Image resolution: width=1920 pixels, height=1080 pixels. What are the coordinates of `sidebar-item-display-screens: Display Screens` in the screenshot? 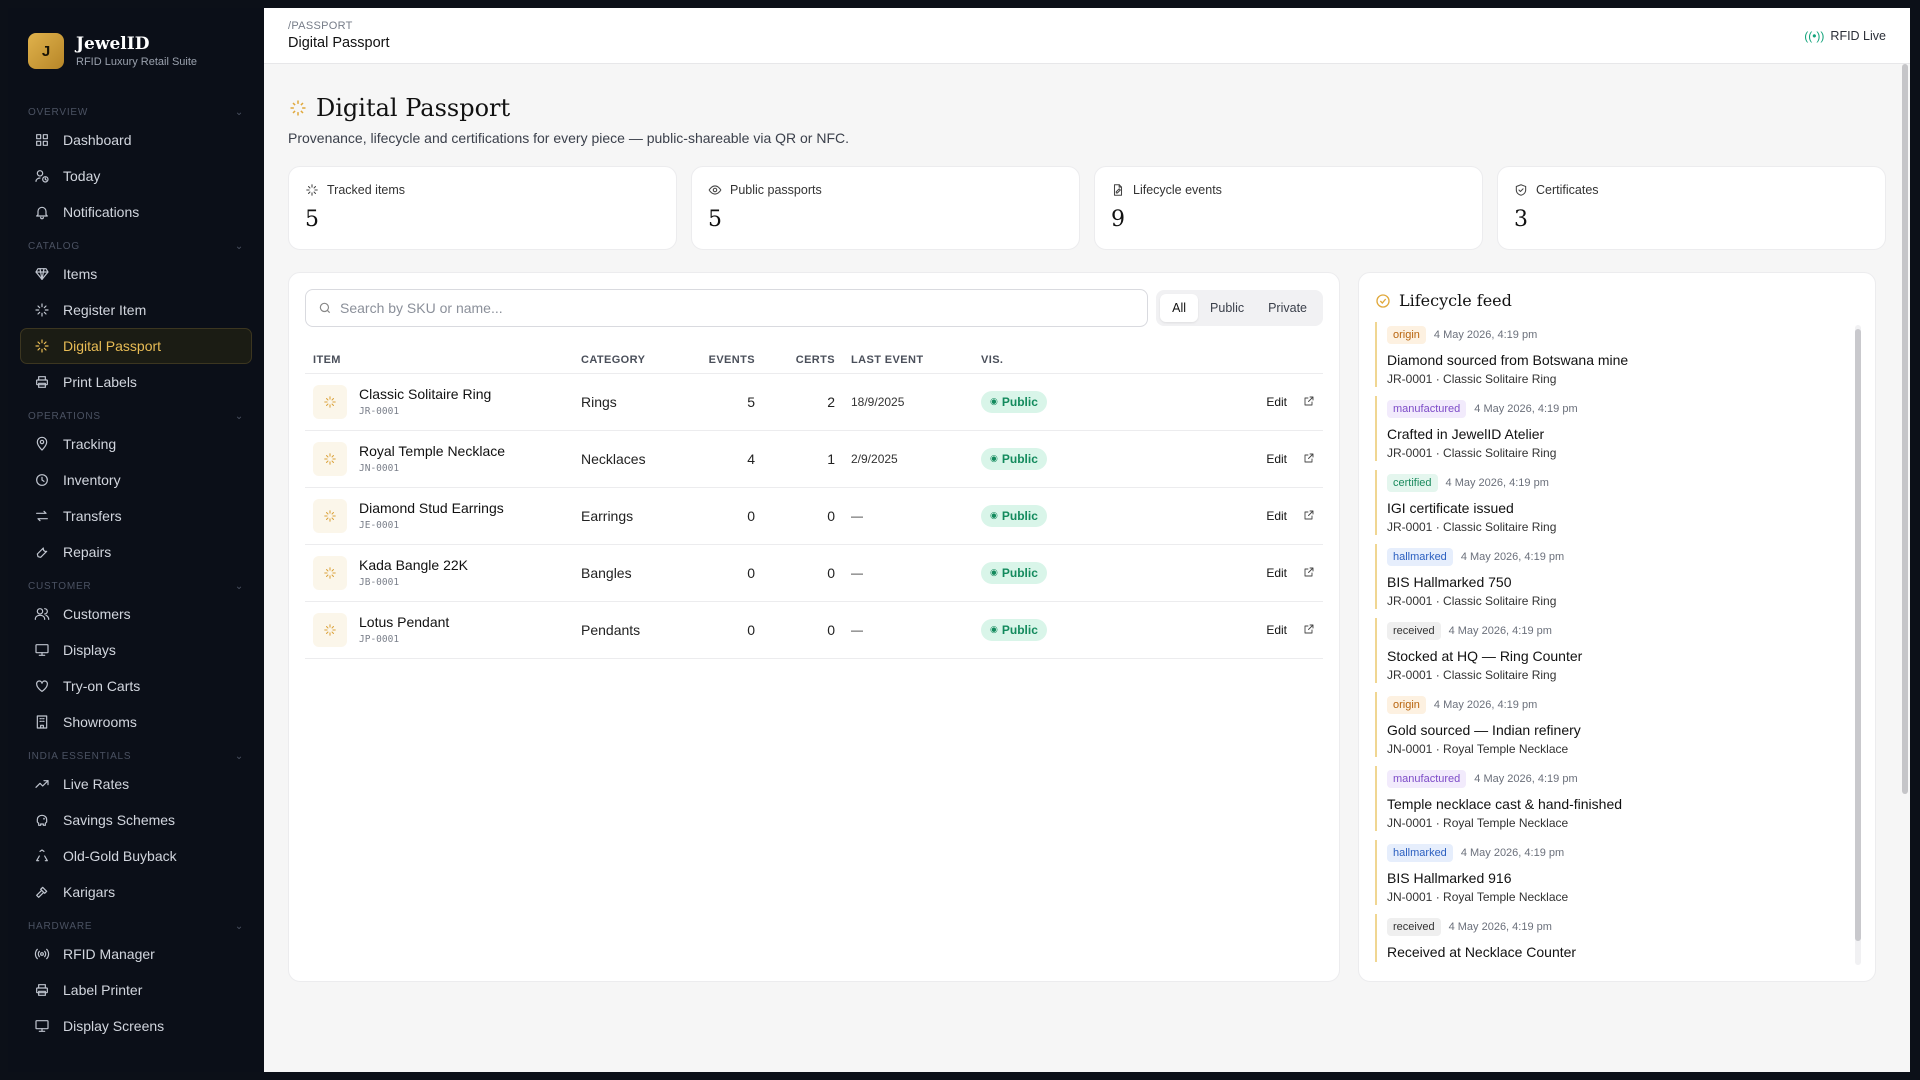 It's located at (136, 1026).